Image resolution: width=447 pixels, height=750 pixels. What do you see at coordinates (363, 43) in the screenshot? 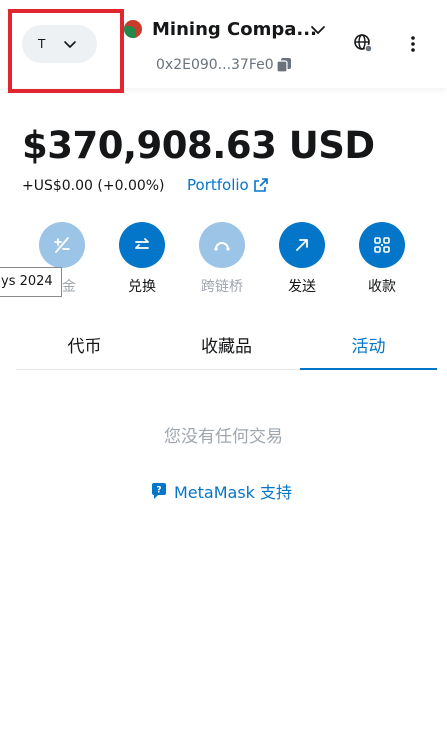
I see `globe-icon` at bounding box center [363, 43].